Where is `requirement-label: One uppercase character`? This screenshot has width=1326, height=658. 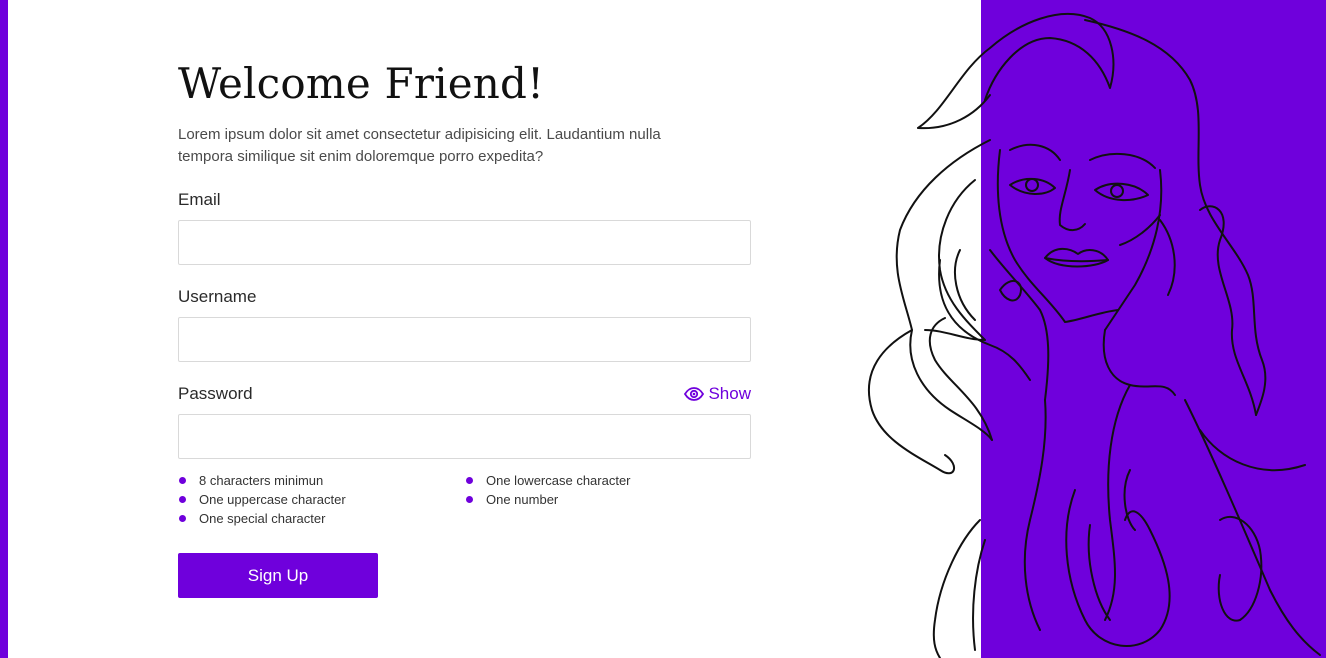
requirement-label: One uppercase character is located at coordinates (272, 499).